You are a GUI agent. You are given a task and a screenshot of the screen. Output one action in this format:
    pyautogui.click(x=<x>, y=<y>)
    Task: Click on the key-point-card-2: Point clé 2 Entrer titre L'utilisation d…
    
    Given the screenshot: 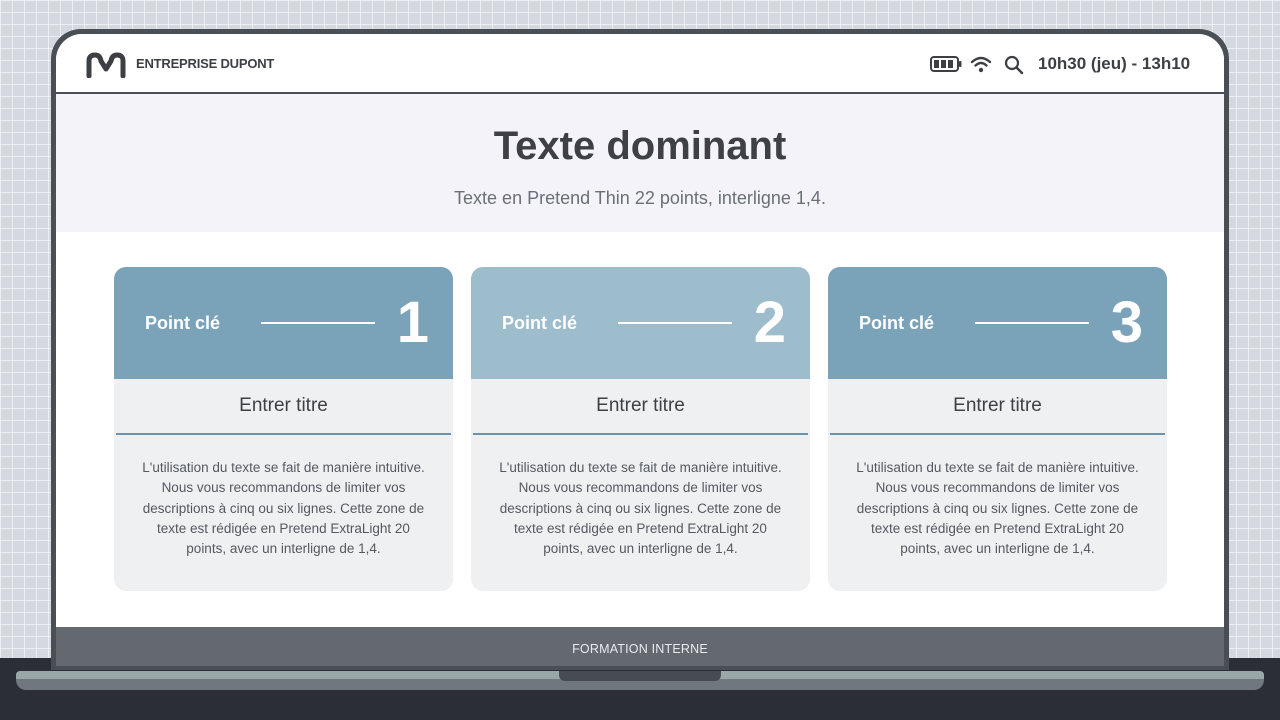 What is the action you would take?
    pyautogui.click(x=640, y=429)
    